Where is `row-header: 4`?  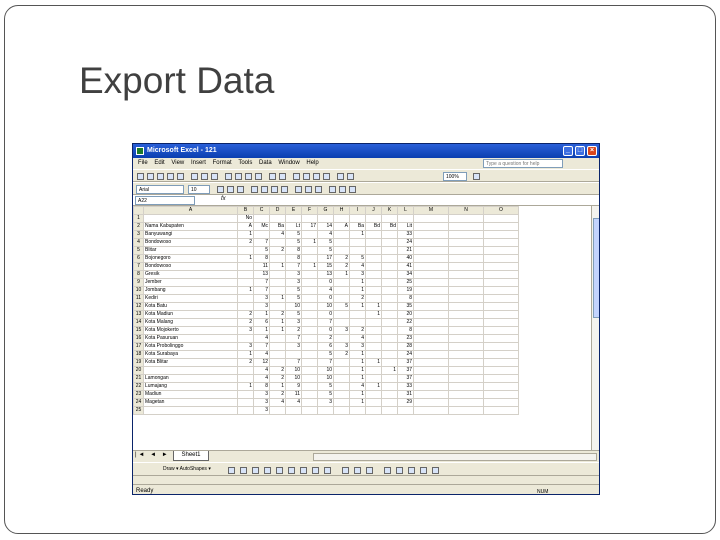
row-header: 4 is located at coordinates (138, 242).